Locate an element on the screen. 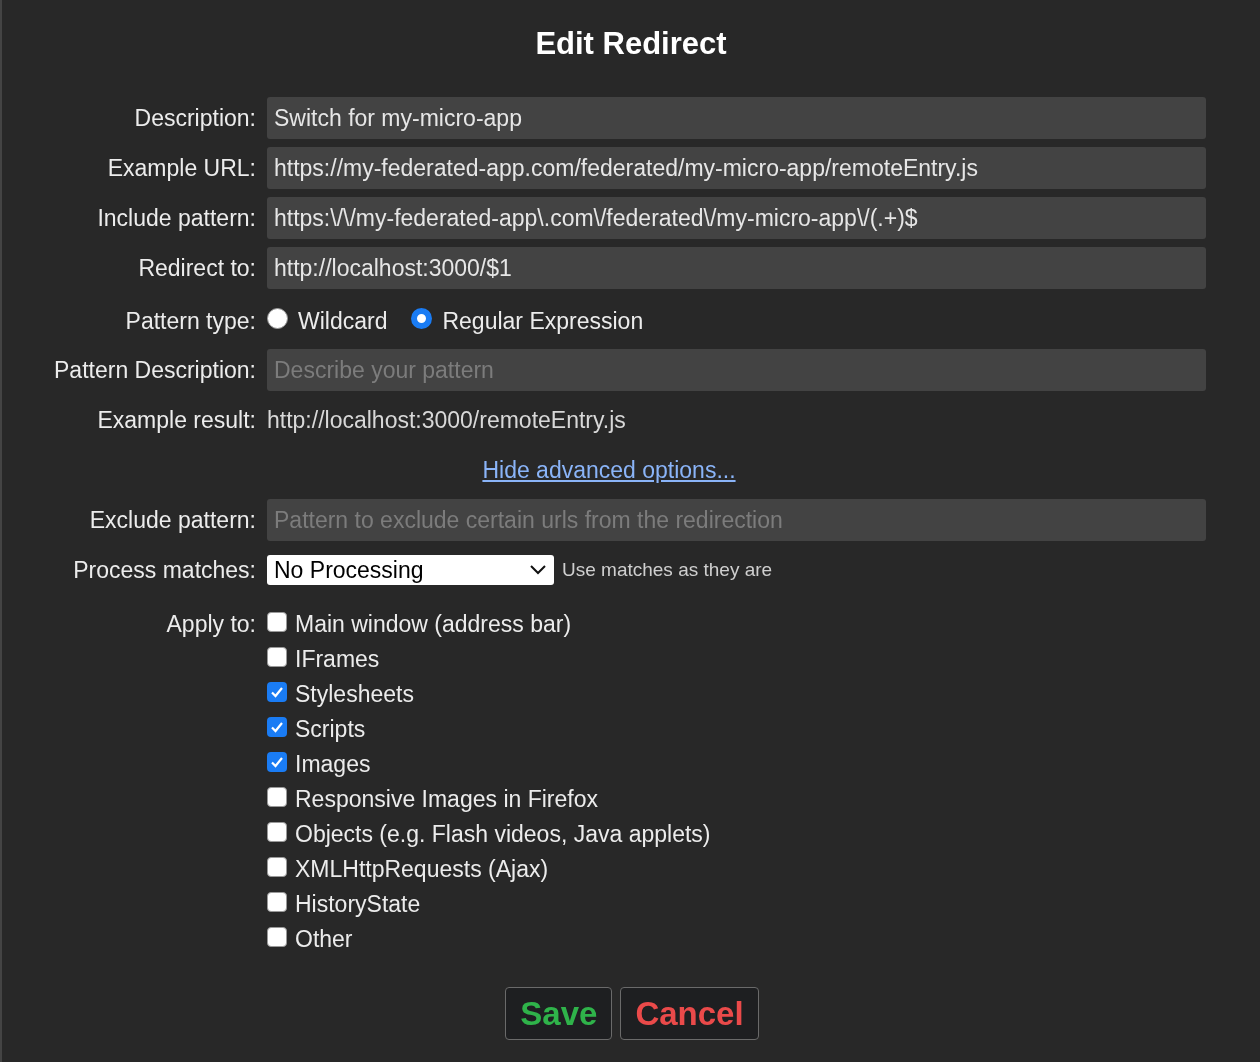 The height and width of the screenshot is (1062, 1260). checkbox-label: Scripts is located at coordinates (330, 730).